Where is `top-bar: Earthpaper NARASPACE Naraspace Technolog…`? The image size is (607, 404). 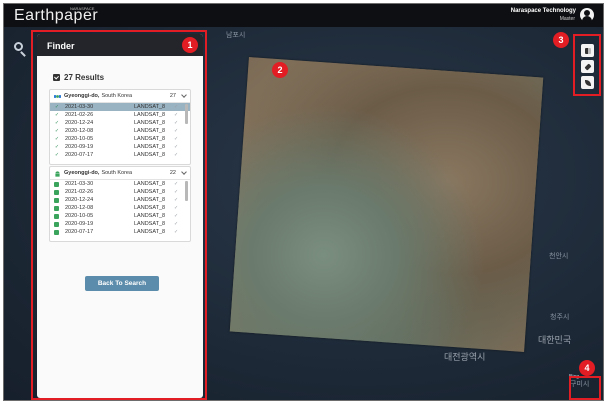
top-bar: Earthpaper NARASPACE Naraspace Technolog… is located at coordinates (303, 15).